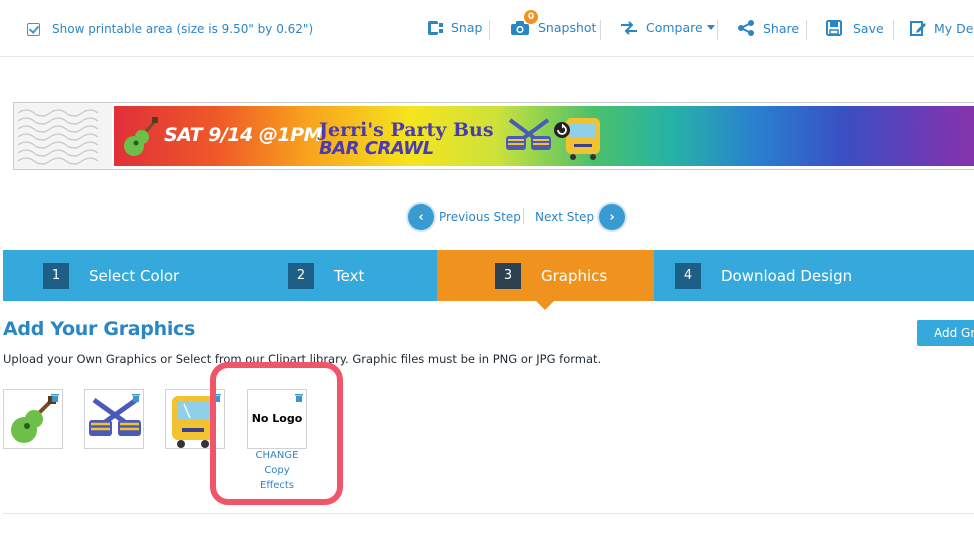 This screenshot has width=974, height=537. I want to click on snapshot-button: Snapshot, so click(553, 27).